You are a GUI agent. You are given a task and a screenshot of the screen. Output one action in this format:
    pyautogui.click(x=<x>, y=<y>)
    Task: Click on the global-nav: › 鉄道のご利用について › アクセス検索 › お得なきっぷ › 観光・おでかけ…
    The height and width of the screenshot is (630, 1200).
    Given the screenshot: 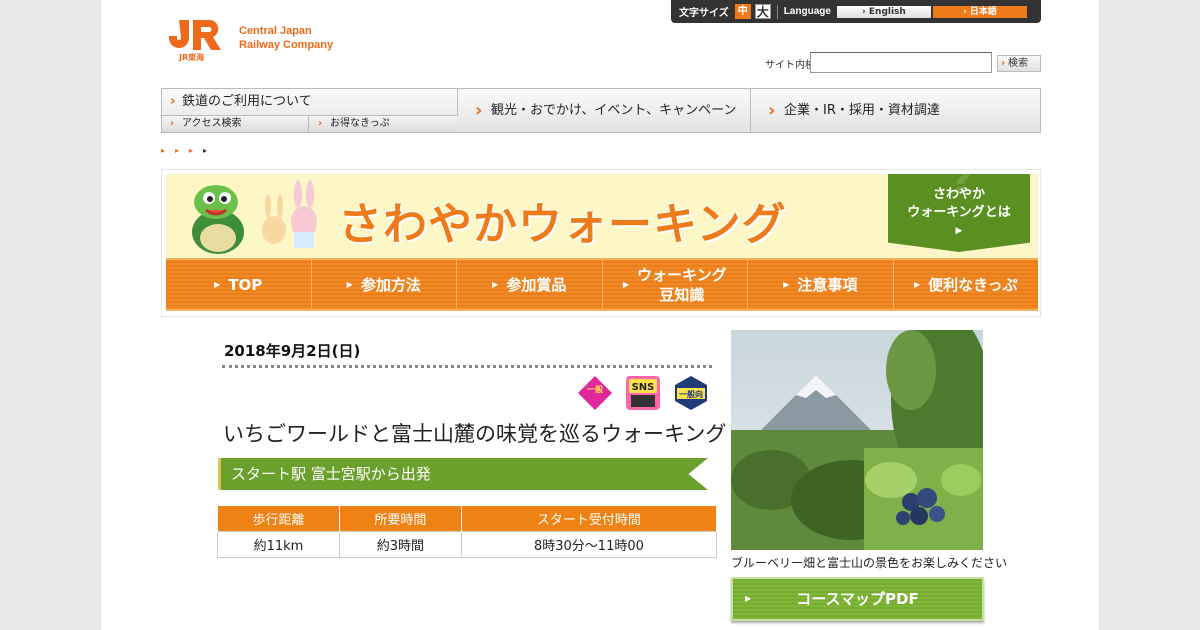 What is the action you would take?
    pyautogui.click(x=601, y=110)
    